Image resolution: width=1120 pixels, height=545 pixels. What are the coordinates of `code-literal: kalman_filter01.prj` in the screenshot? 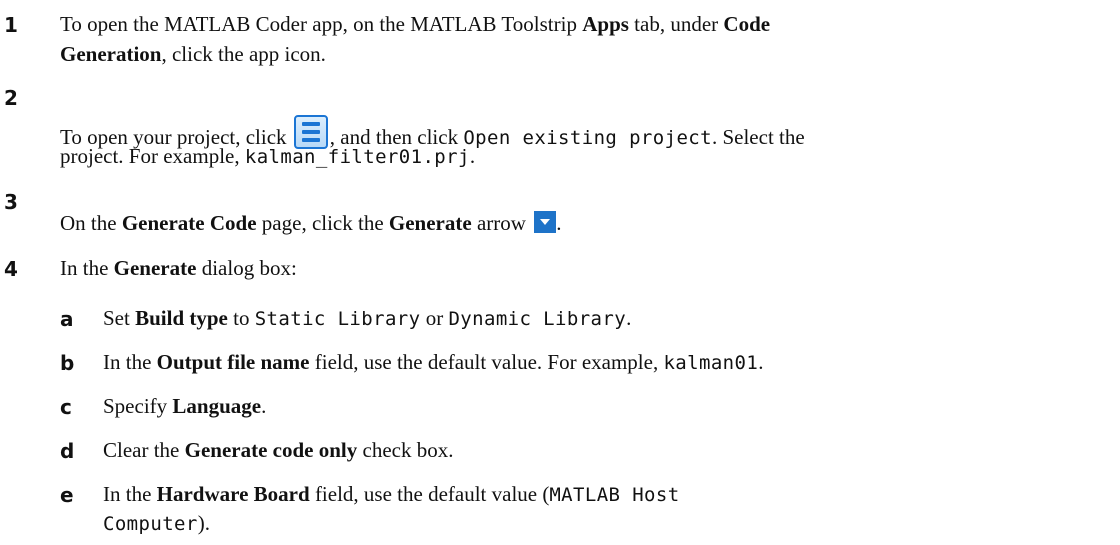 It's located at (357, 157).